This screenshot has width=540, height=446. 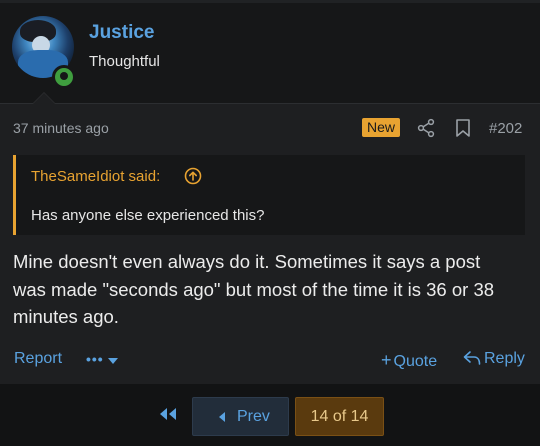 What do you see at coordinates (64, 77) in the screenshot?
I see `online-status-icon` at bounding box center [64, 77].